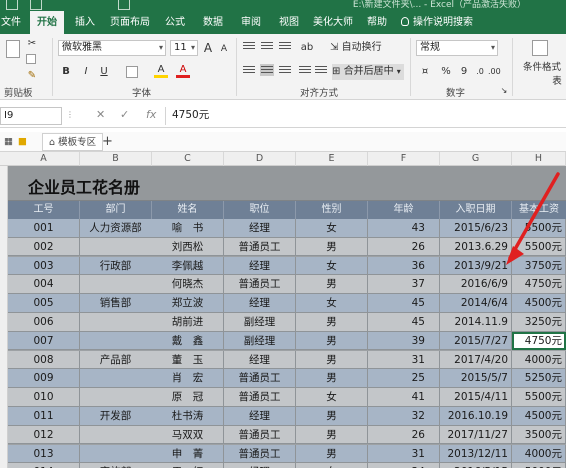 This screenshot has height=468, width=566. What do you see at coordinates (116, 465) in the screenshot?
I see `table-cell: 客旅部` at bounding box center [116, 465].